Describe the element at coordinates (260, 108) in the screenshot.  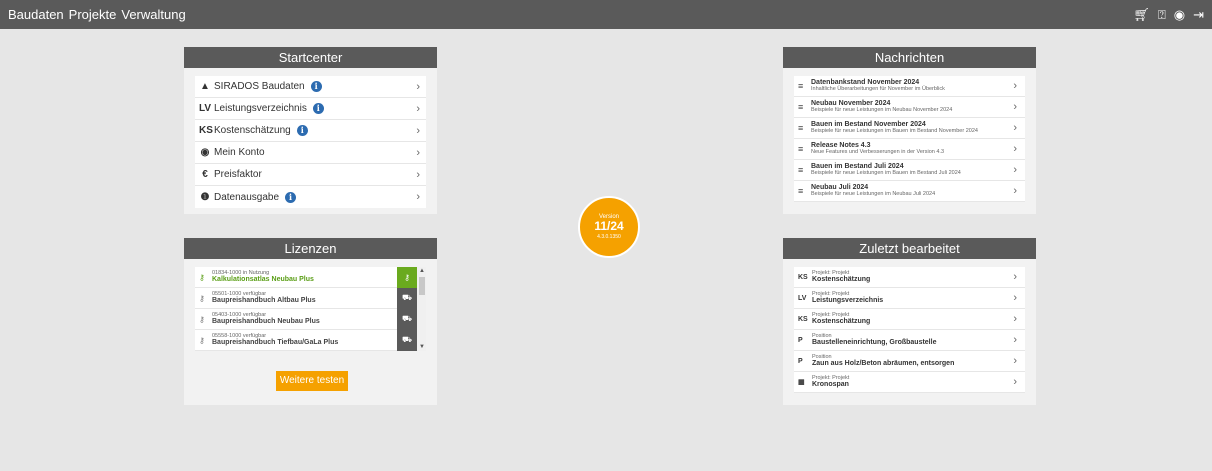
I see `startcenter-item-label: Leistungsverzeichnis` at that location.